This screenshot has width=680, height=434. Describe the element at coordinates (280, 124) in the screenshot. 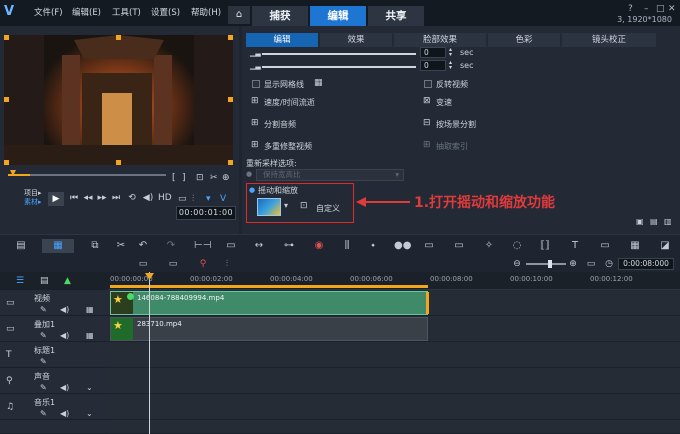

I see `split-audio-button: 分割音频` at that location.